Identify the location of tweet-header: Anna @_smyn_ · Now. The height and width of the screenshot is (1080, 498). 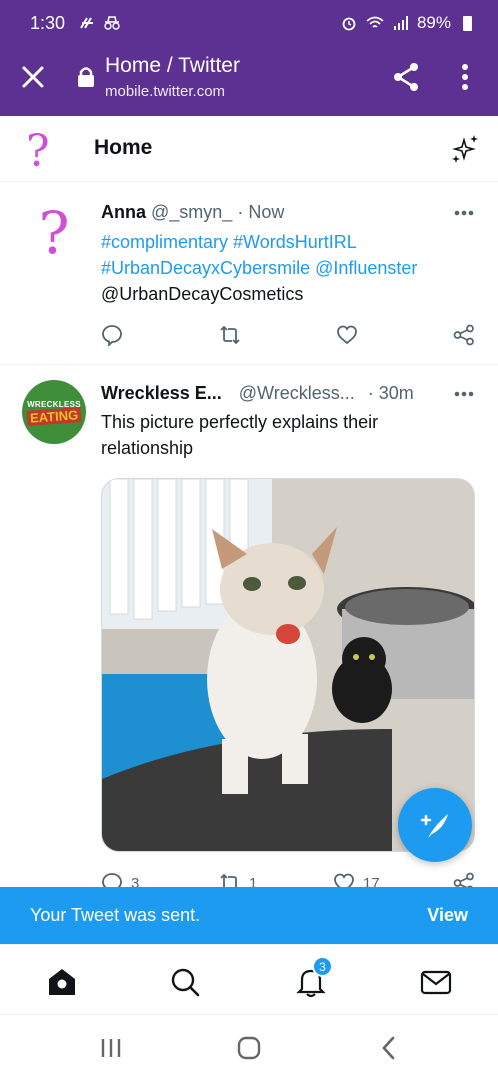
(193, 212).